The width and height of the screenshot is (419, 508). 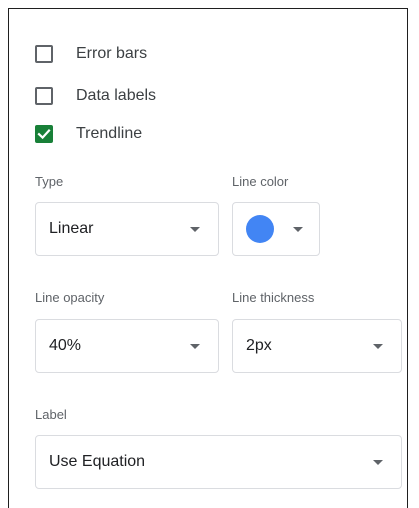 I want to click on line-color-label: Line color, so click(x=260, y=181).